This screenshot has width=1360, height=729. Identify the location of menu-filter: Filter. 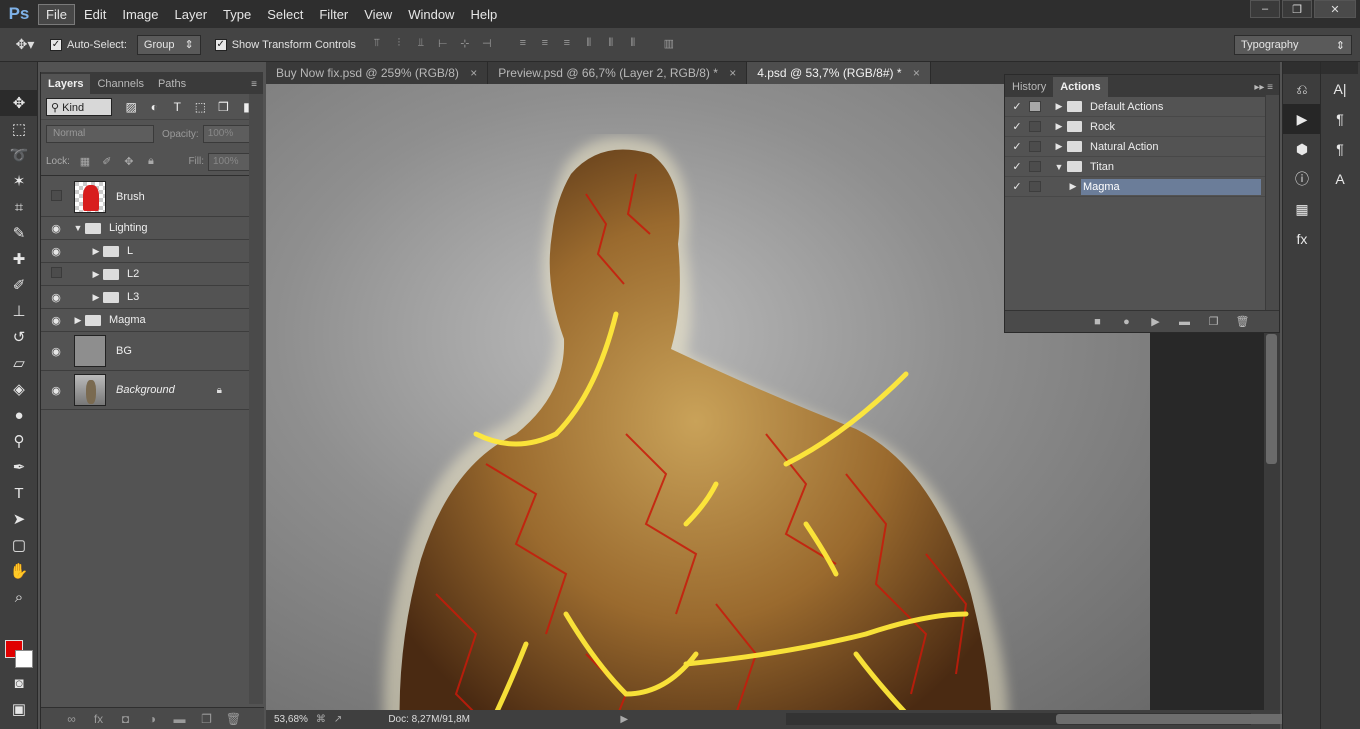
(333, 14).